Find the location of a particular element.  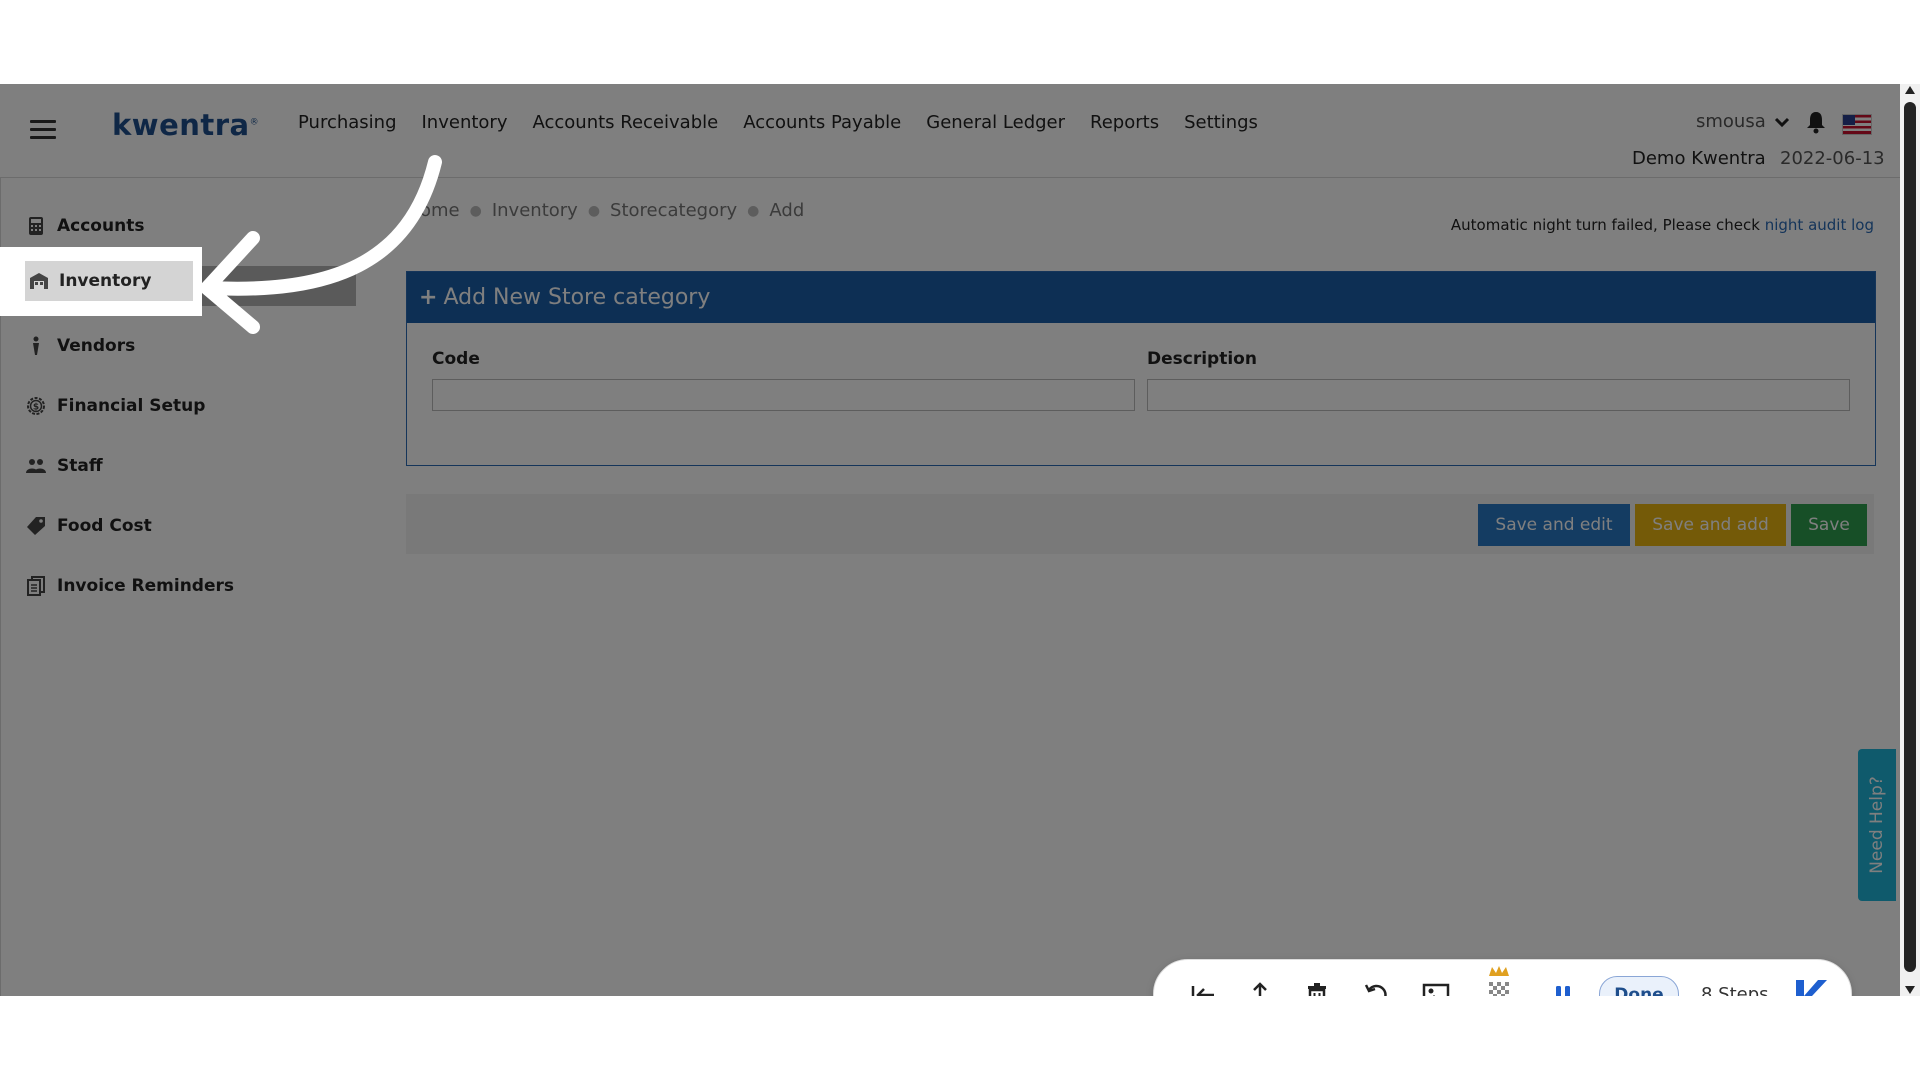

steps-count: 8 Steps is located at coordinates (1735, 990).